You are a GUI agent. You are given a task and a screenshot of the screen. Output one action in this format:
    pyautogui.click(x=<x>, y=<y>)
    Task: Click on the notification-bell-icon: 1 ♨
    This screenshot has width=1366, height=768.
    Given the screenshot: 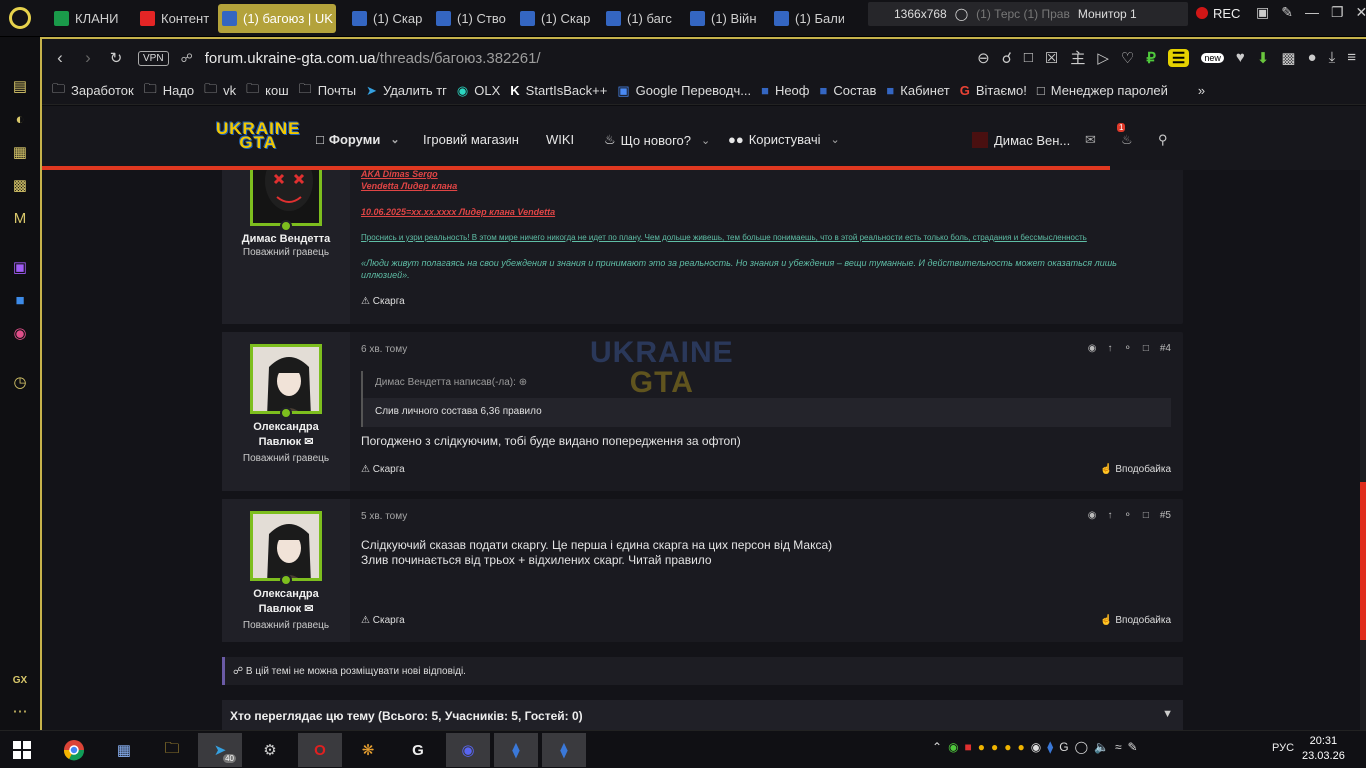 What is the action you would take?
    pyautogui.click(x=1125, y=135)
    